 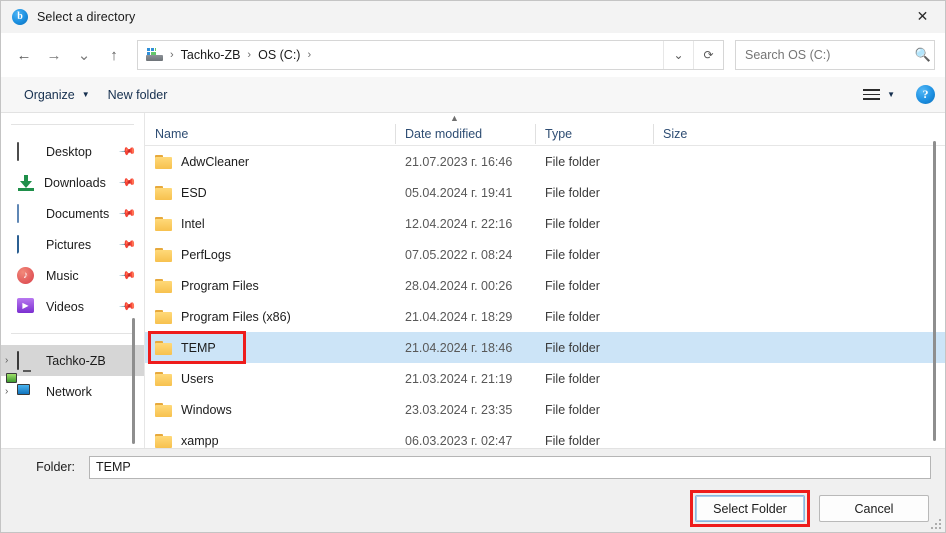 What do you see at coordinates (114, 55) in the screenshot?
I see `up-button: ↑` at bounding box center [114, 55].